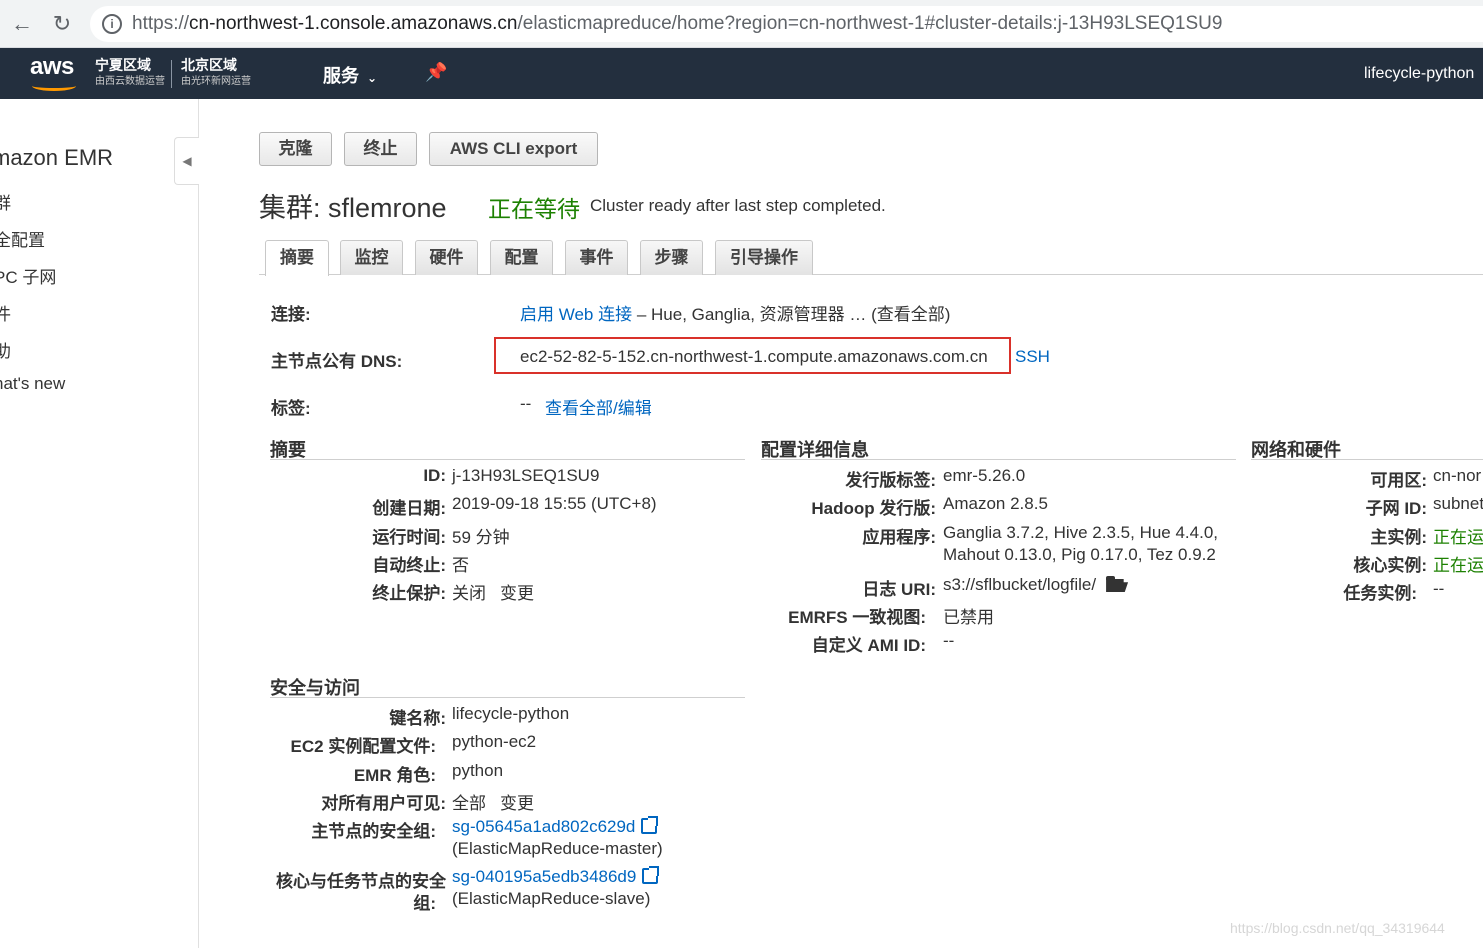 The width and height of the screenshot is (1483, 948). What do you see at coordinates (984, 475) in the screenshot?
I see `release-value: emr-5.26.0` at bounding box center [984, 475].